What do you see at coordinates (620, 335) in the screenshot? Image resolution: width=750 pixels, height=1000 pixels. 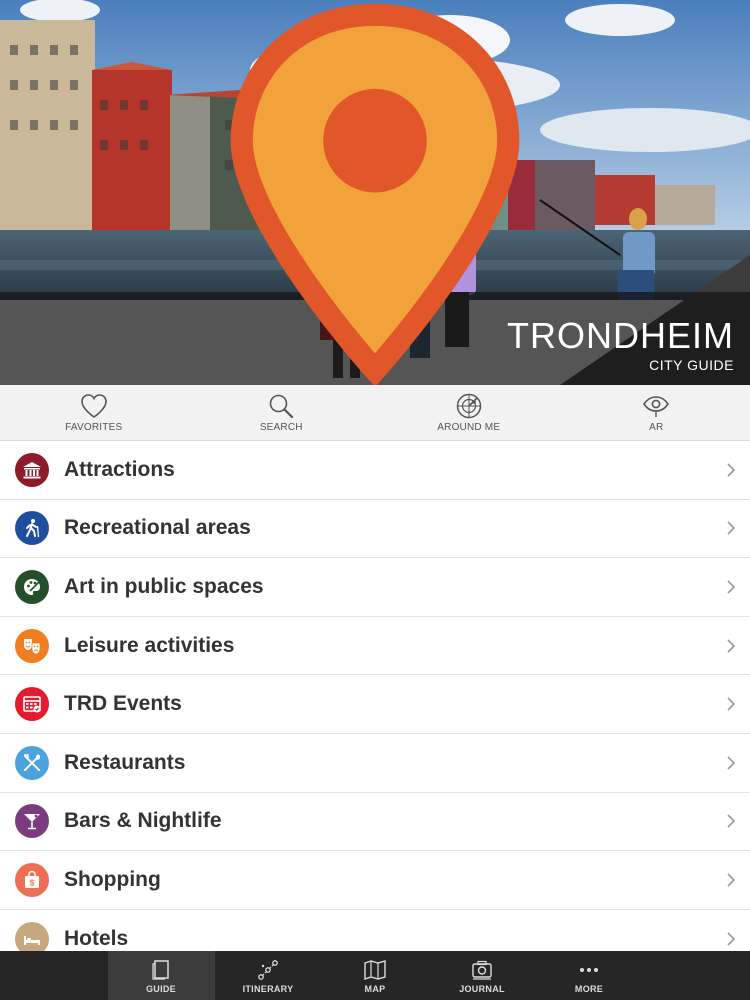 I see `brand-title: TRONDHEIM` at bounding box center [620, 335].